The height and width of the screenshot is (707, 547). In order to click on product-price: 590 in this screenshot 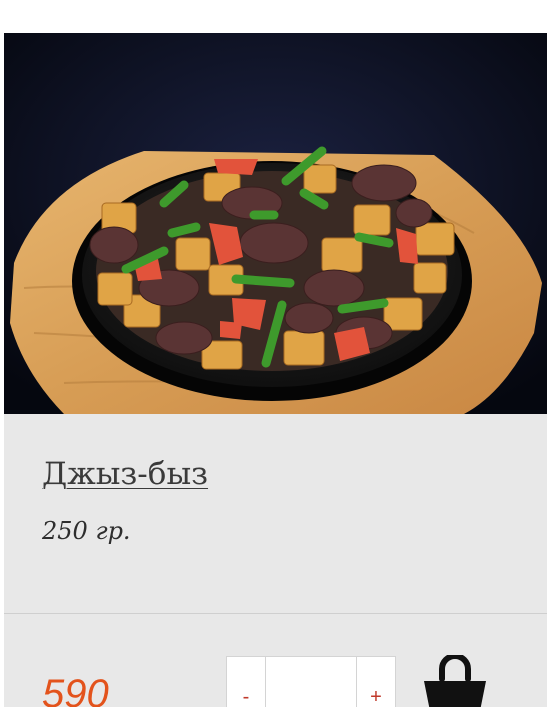, I will do `click(75, 689)`.